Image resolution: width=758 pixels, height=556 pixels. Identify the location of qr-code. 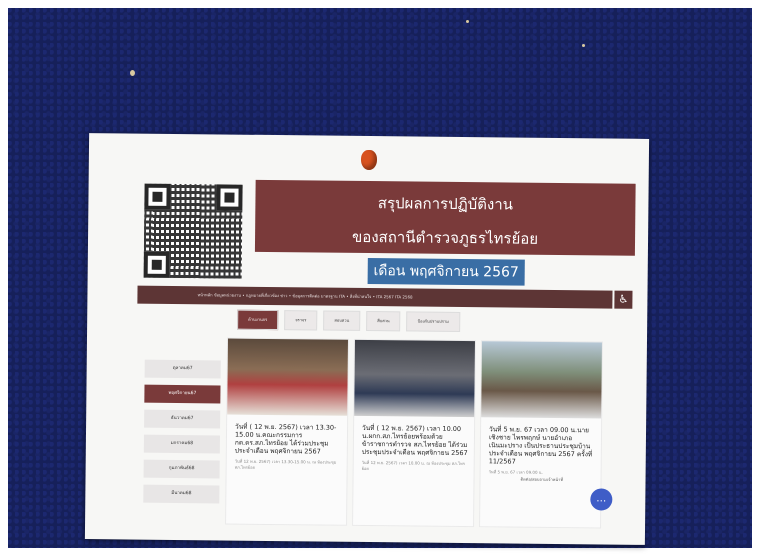
(193, 231).